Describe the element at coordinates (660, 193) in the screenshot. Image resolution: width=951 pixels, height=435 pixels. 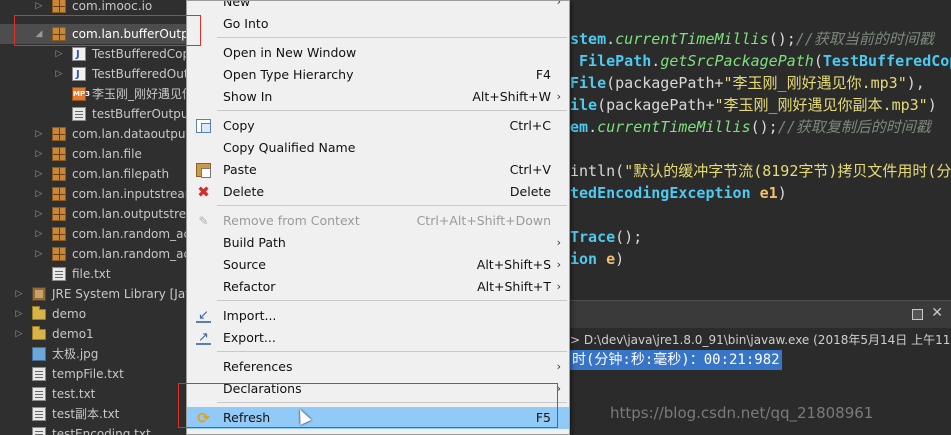
I see `code-token: tedEncodingException` at that location.